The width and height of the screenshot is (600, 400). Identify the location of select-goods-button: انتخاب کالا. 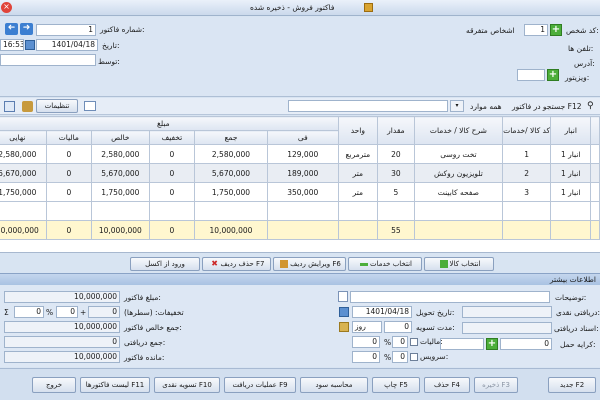
(459, 264).